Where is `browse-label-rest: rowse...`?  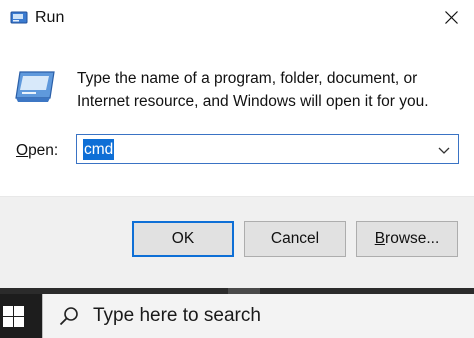 browse-label-rest: rowse... is located at coordinates (412, 238).